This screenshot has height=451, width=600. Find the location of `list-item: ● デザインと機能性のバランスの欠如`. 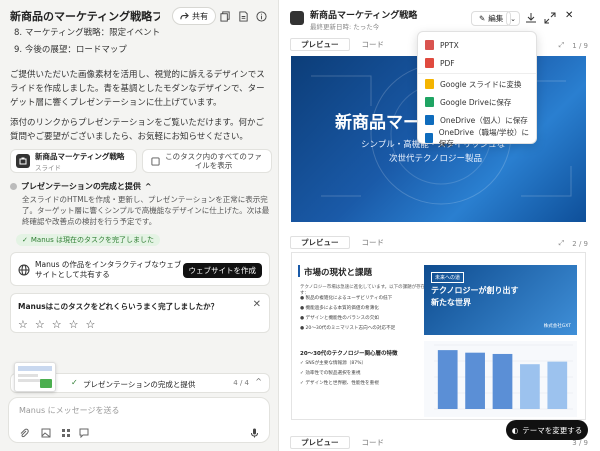

list-item: ● デザインと機能性のバランスの欠如 is located at coordinates (339, 318).